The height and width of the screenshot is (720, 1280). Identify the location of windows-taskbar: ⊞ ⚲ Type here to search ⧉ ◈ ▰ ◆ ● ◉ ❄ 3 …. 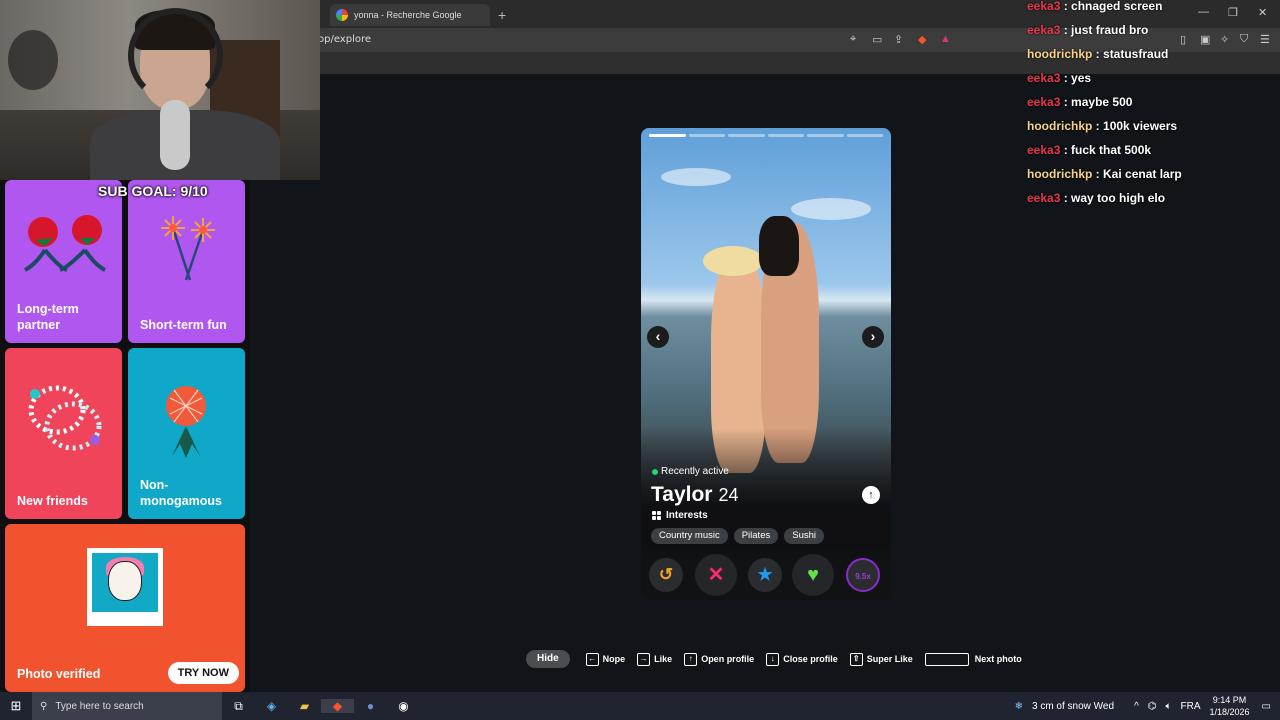
(640, 706).